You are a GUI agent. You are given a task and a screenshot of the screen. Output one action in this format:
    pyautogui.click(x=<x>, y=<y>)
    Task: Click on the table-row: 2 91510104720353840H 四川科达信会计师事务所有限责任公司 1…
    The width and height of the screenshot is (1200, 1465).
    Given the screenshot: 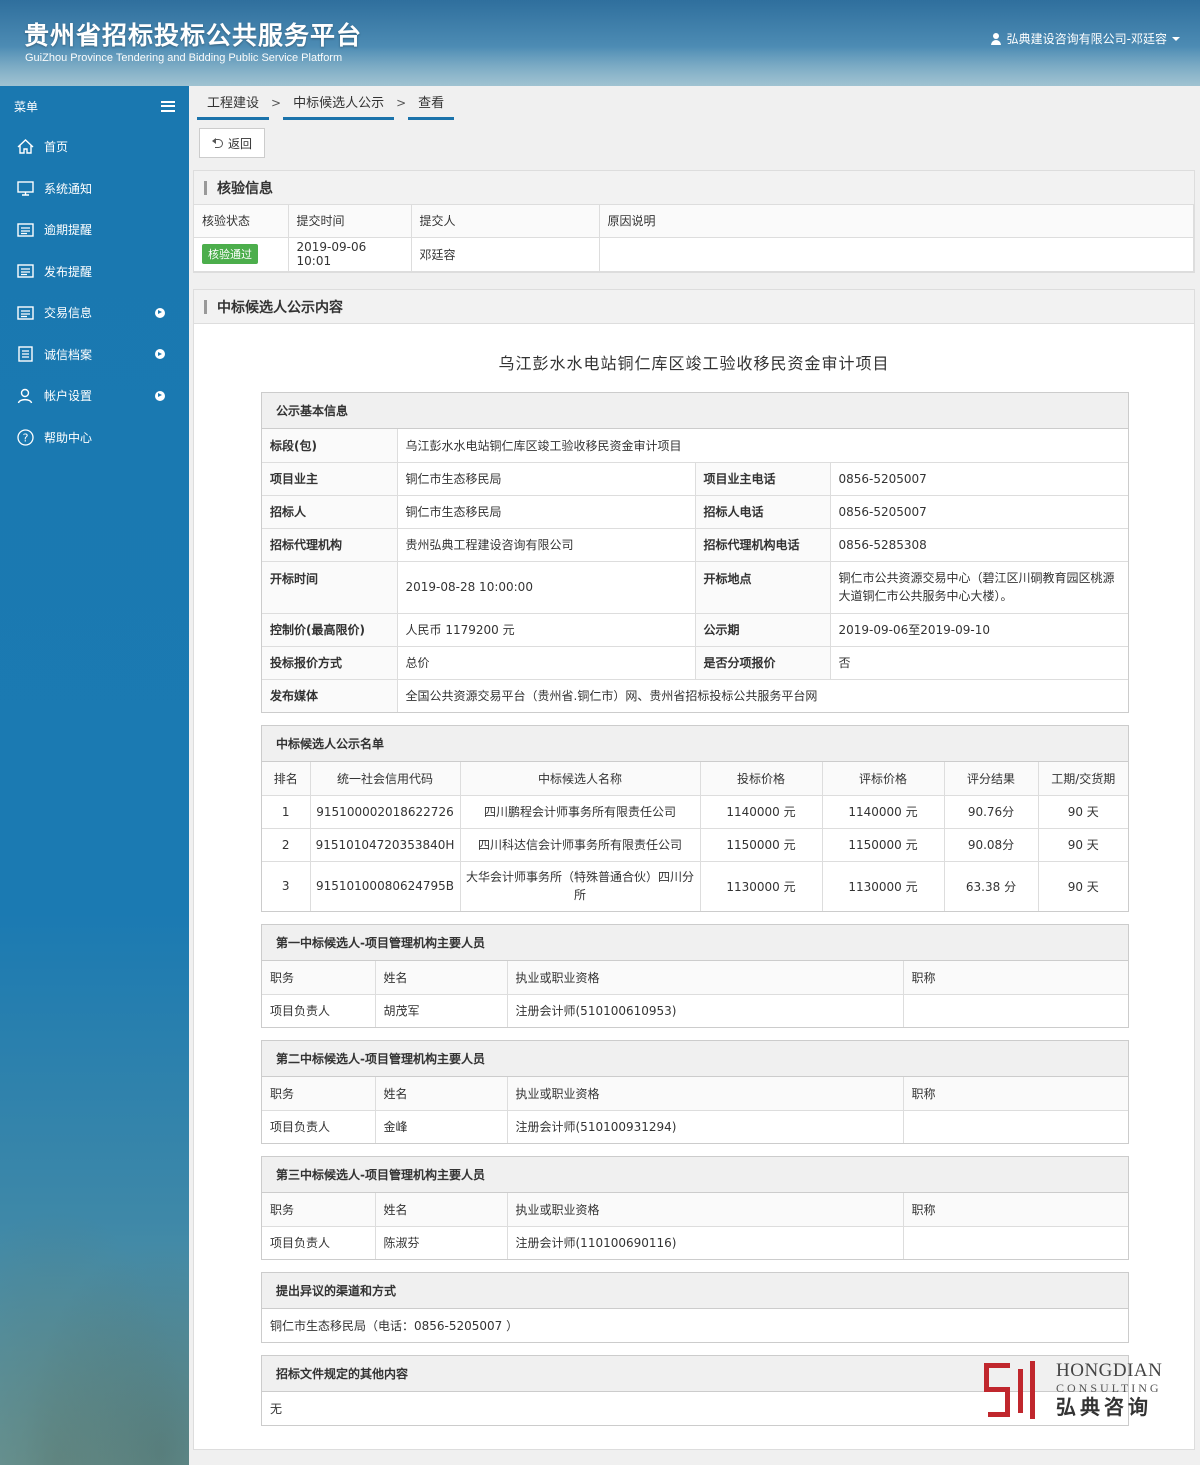 What is the action you would take?
    pyautogui.click(x=695, y=845)
    